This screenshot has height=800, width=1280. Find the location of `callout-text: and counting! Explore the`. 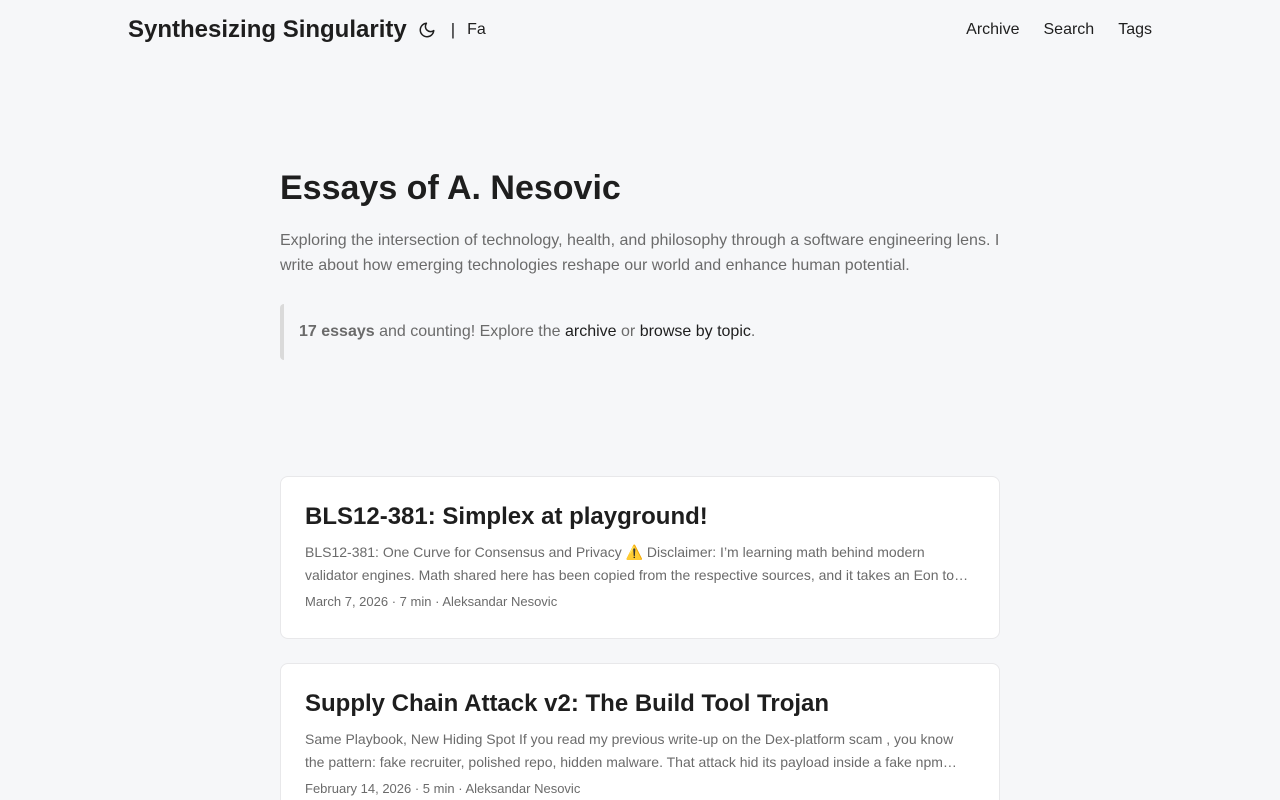

callout-text: and counting! Explore the is located at coordinates (469, 331).